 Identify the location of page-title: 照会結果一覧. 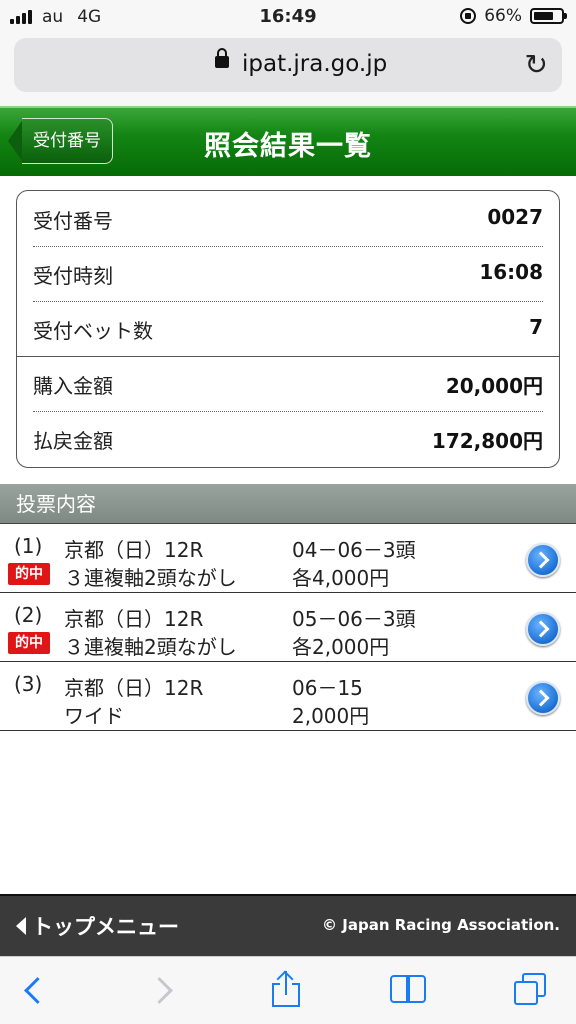
(288, 146).